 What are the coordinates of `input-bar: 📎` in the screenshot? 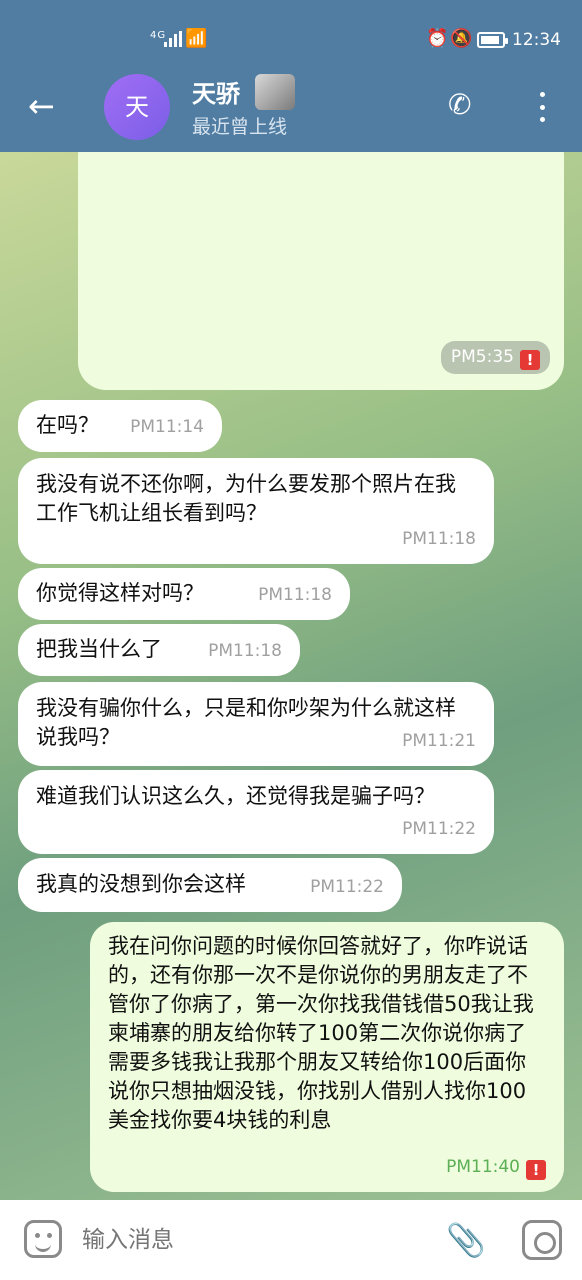 It's located at (291, 1240).